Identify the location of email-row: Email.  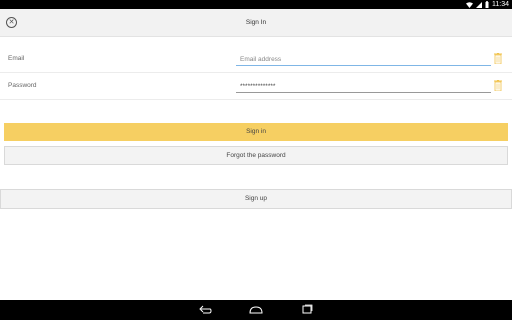
(256, 59).